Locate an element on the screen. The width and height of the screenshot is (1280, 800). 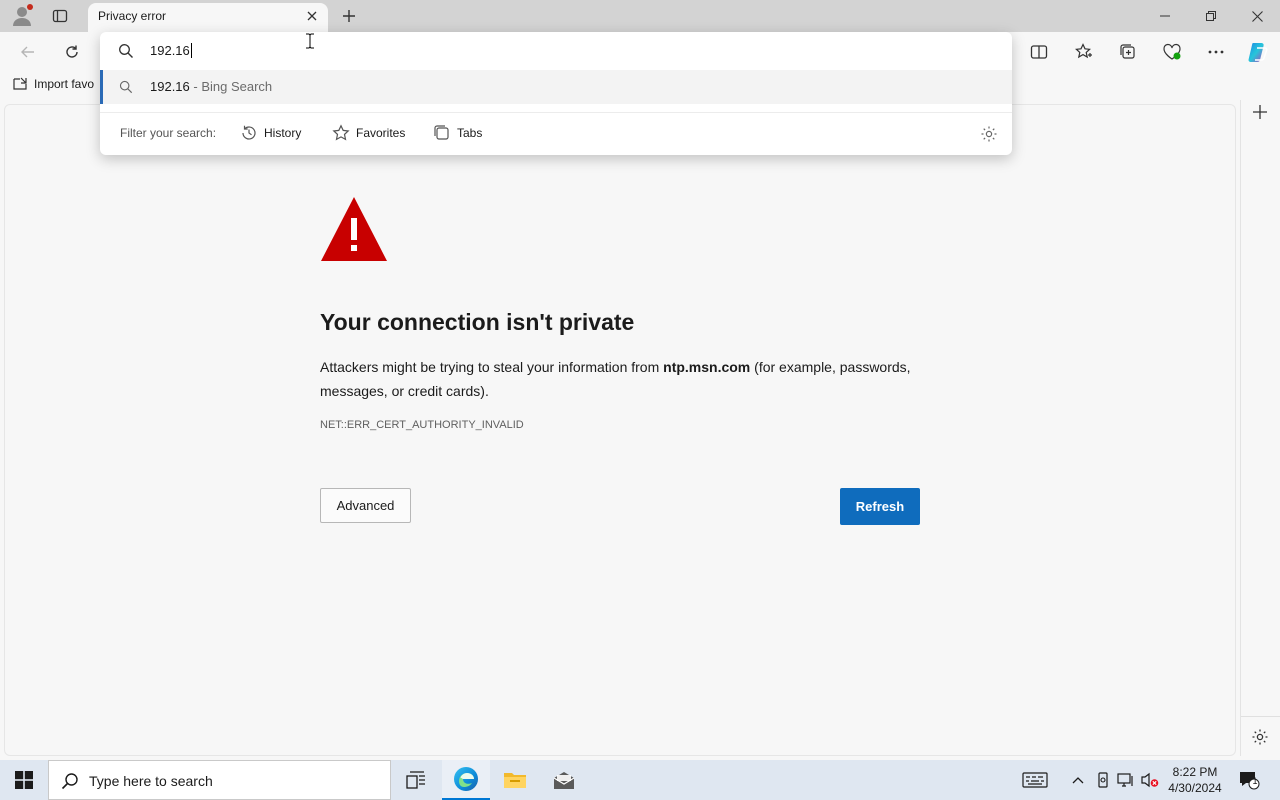
close-tab-icon is located at coordinates (312, 16).